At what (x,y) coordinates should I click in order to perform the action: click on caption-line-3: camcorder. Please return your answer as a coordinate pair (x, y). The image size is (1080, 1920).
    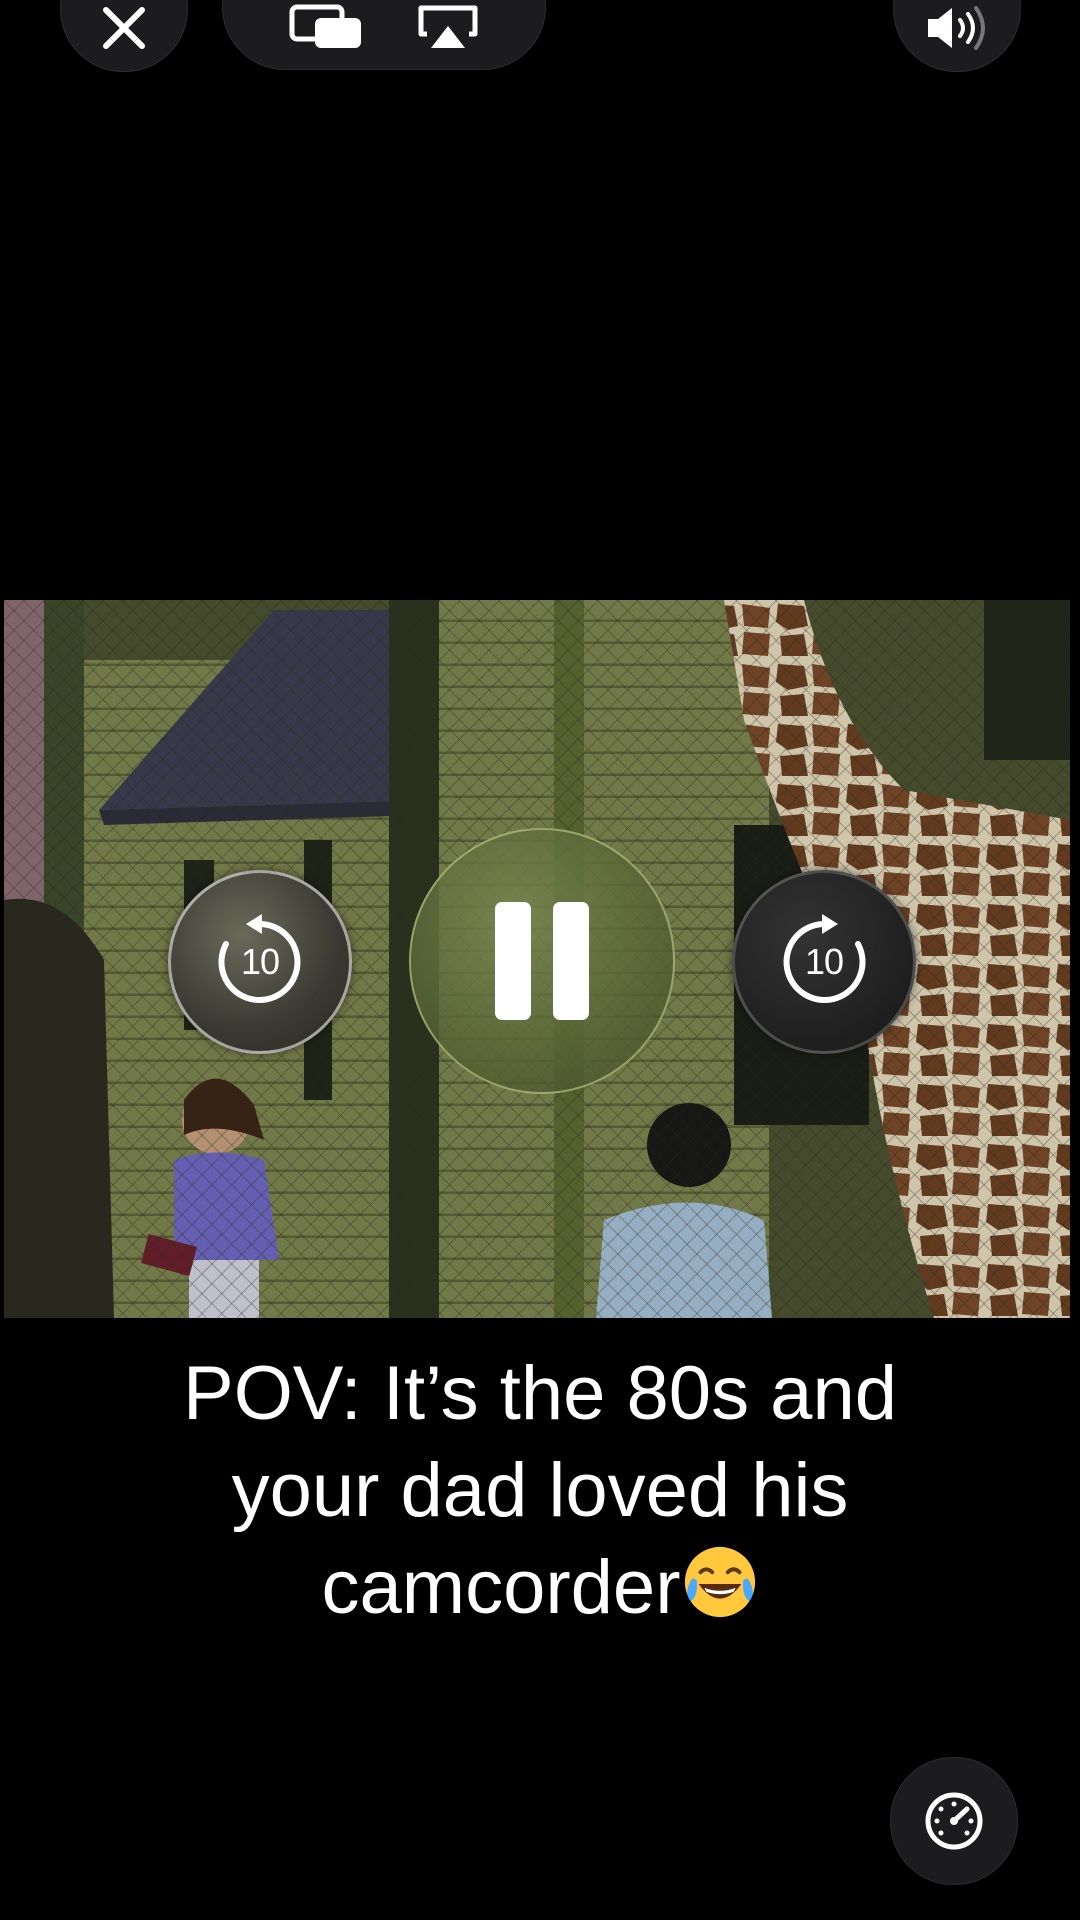
    Looking at the image, I should click on (540, 1587).